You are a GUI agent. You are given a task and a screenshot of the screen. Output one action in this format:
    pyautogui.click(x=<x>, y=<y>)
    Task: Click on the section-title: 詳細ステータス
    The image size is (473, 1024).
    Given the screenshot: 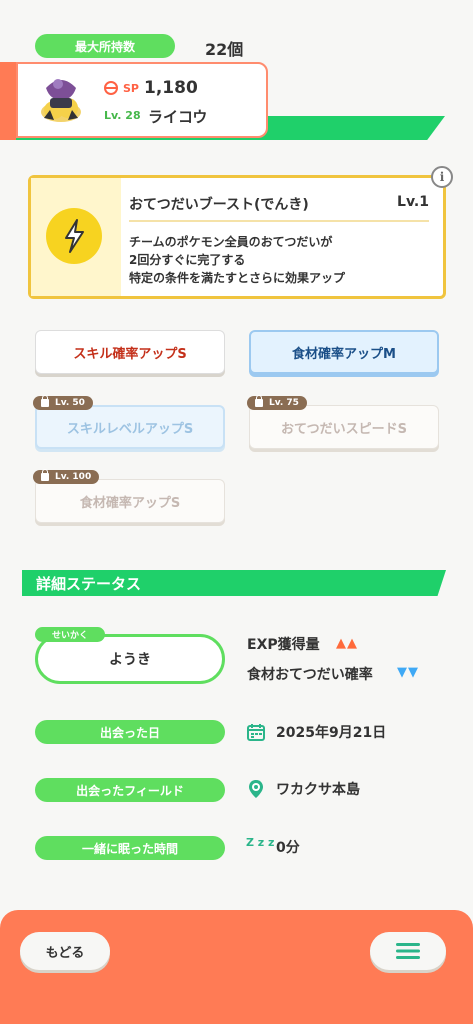 What is the action you would take?
    pyautogui.click(x=89, y=584)
    